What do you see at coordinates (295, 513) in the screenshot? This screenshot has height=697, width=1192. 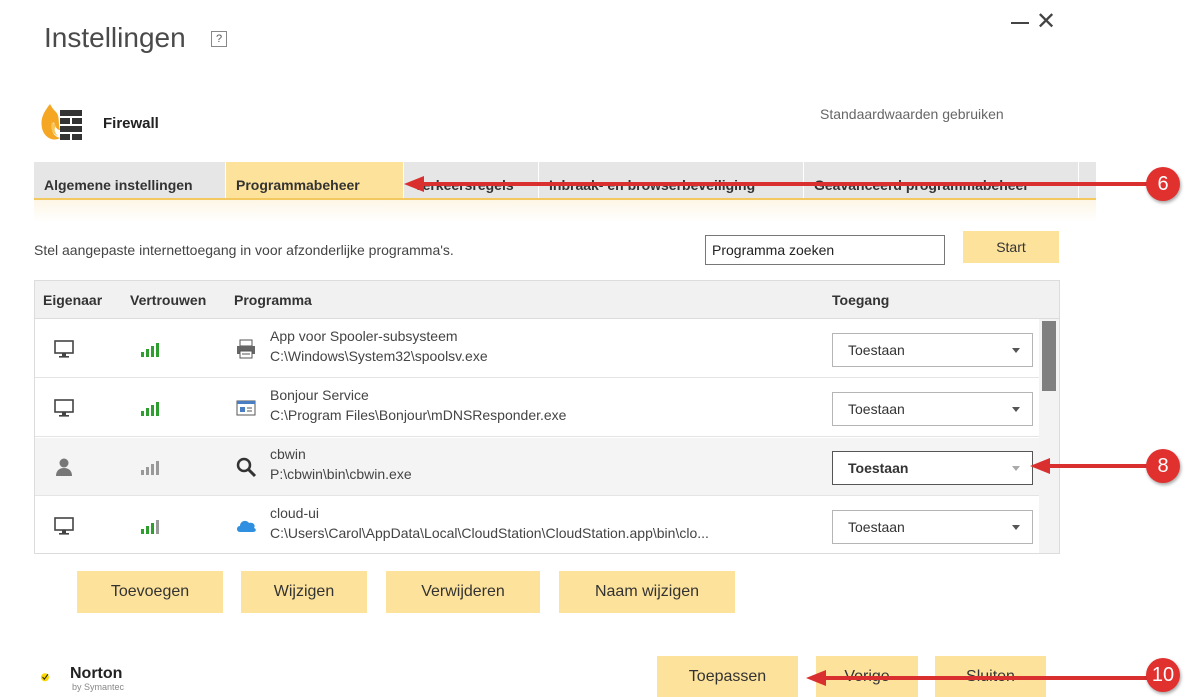 I see `program-name: cloud-ui` at bounding box center [295, 513].